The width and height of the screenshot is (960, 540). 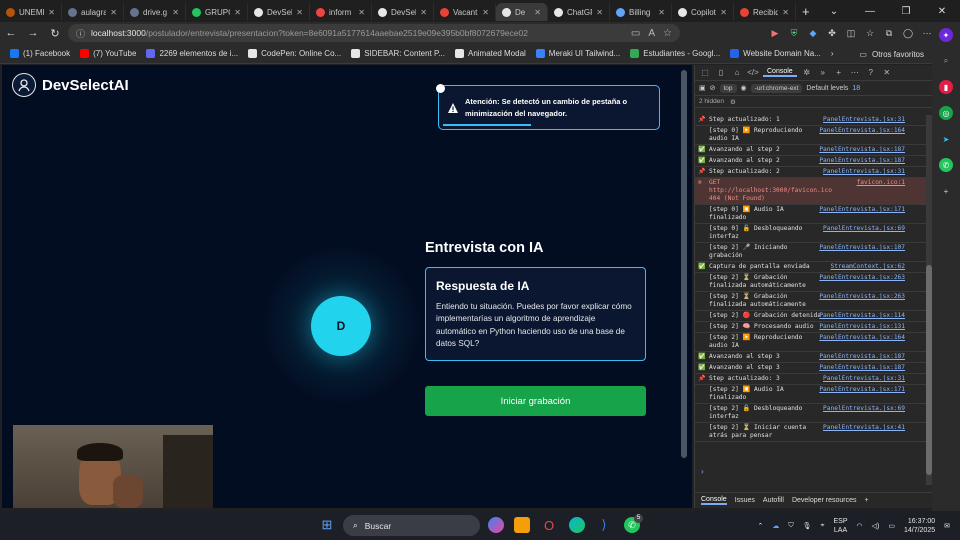 What do you see at coordinates (946, 165) in the screenshot?
I see `whatsapp-sidebar-icon: ✆` at bounding box center [946, 165].